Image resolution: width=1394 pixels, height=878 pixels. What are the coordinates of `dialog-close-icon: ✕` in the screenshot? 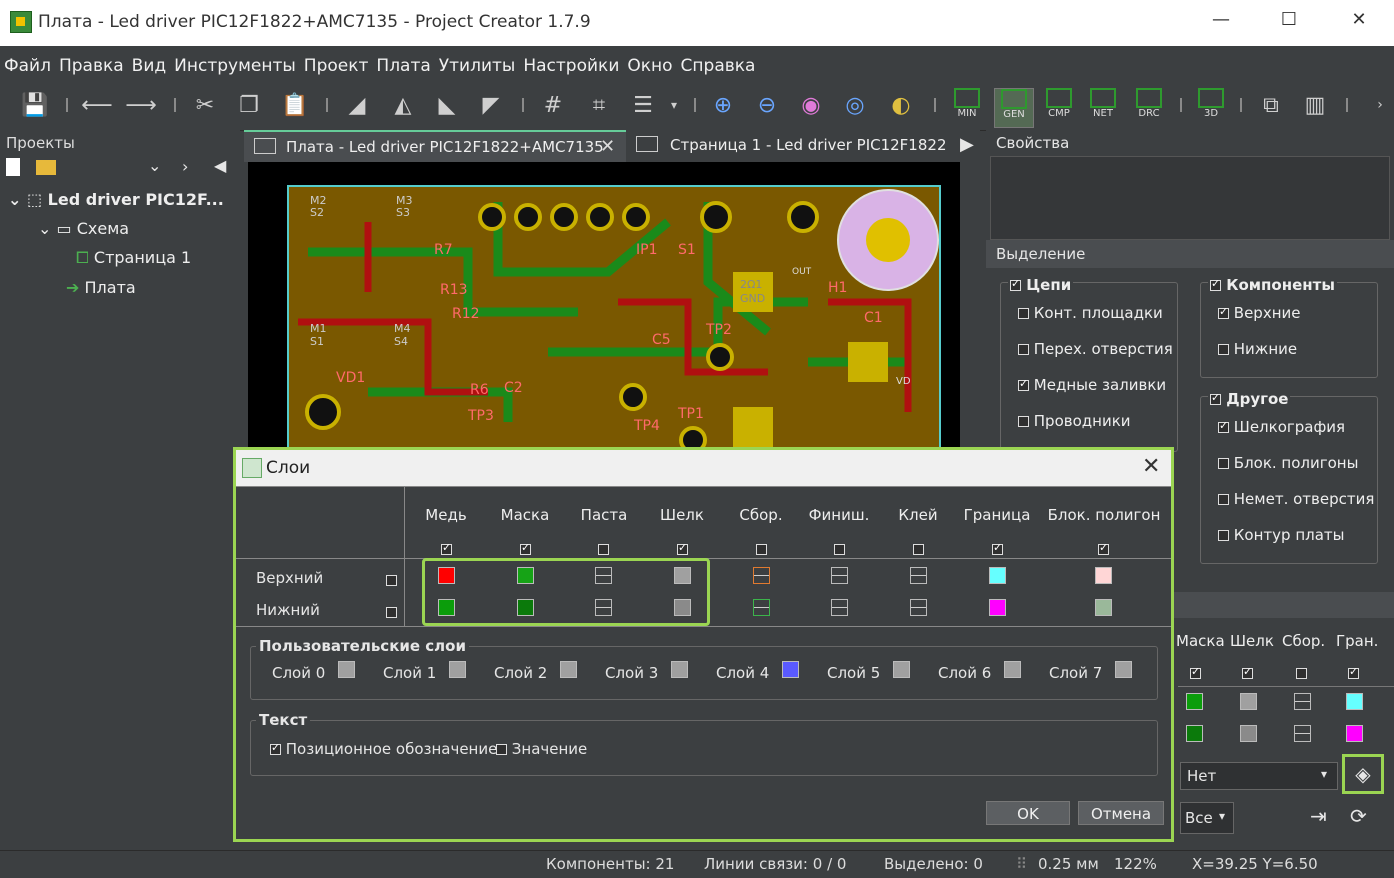 It's located at (1151, 466).